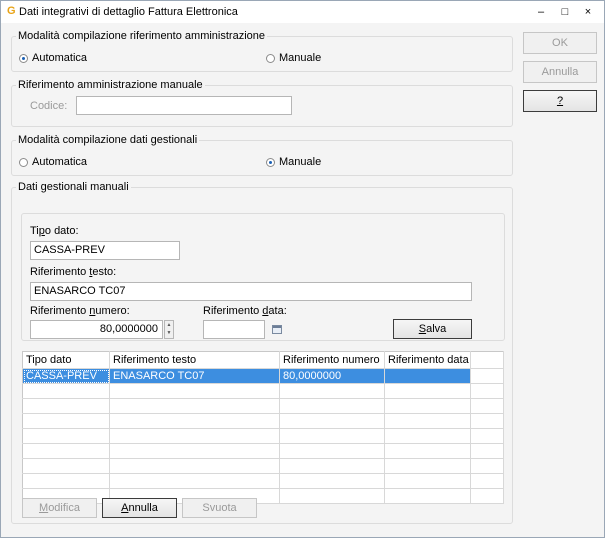 This screenshot has height=538, width=605. I want to click on riferimento-testo-label: Riferimento testo:, so click(73, 272).